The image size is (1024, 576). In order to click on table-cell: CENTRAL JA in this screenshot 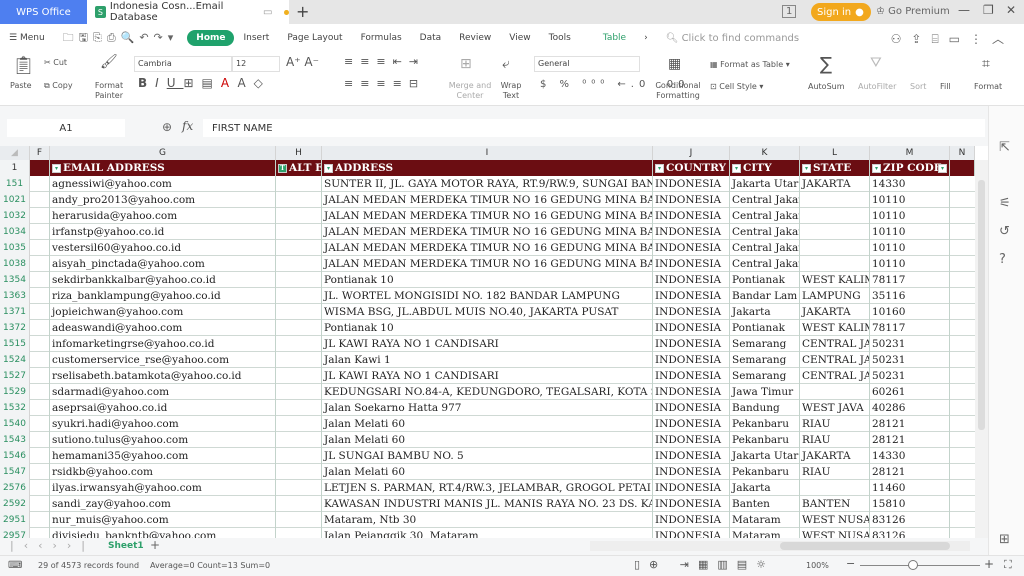, I will do `click(835, 376)`.